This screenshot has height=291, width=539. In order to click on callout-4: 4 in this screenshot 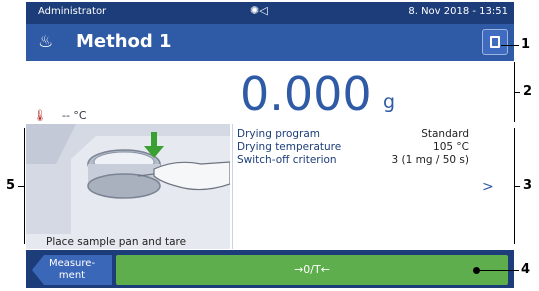, I will do `click(526, 269)`.